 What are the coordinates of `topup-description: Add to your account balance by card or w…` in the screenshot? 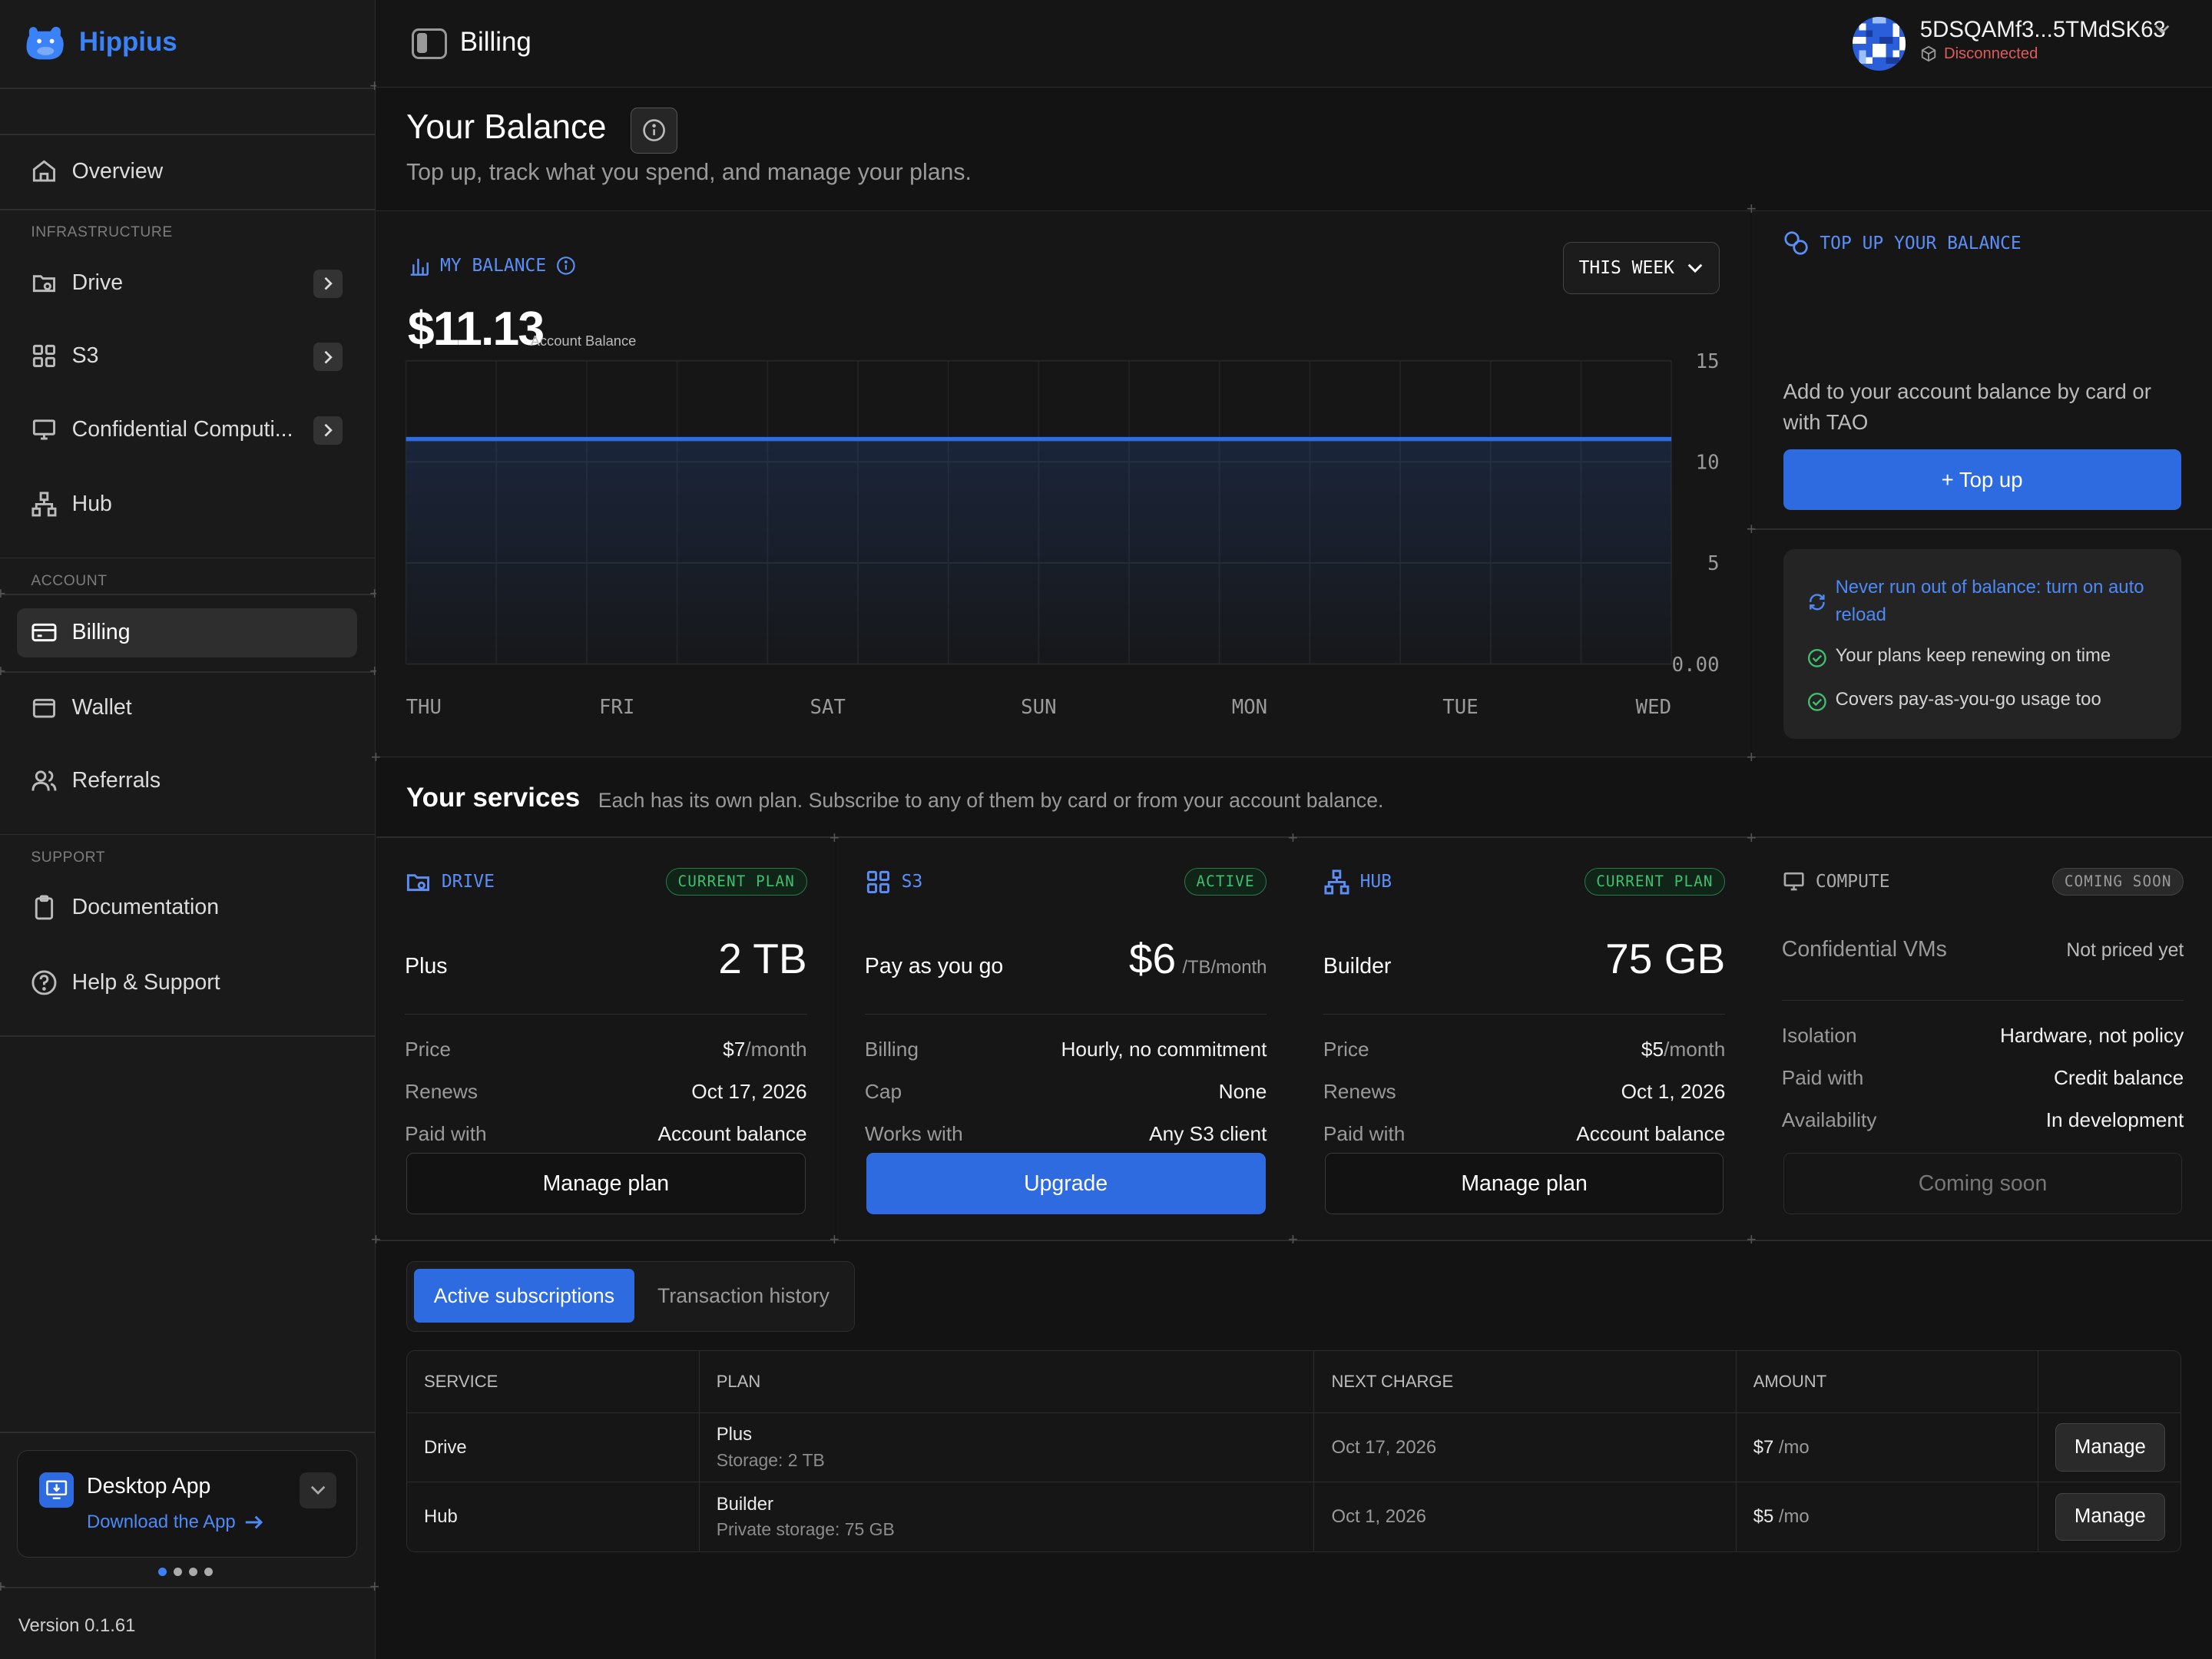 It's located at (1967, 406).